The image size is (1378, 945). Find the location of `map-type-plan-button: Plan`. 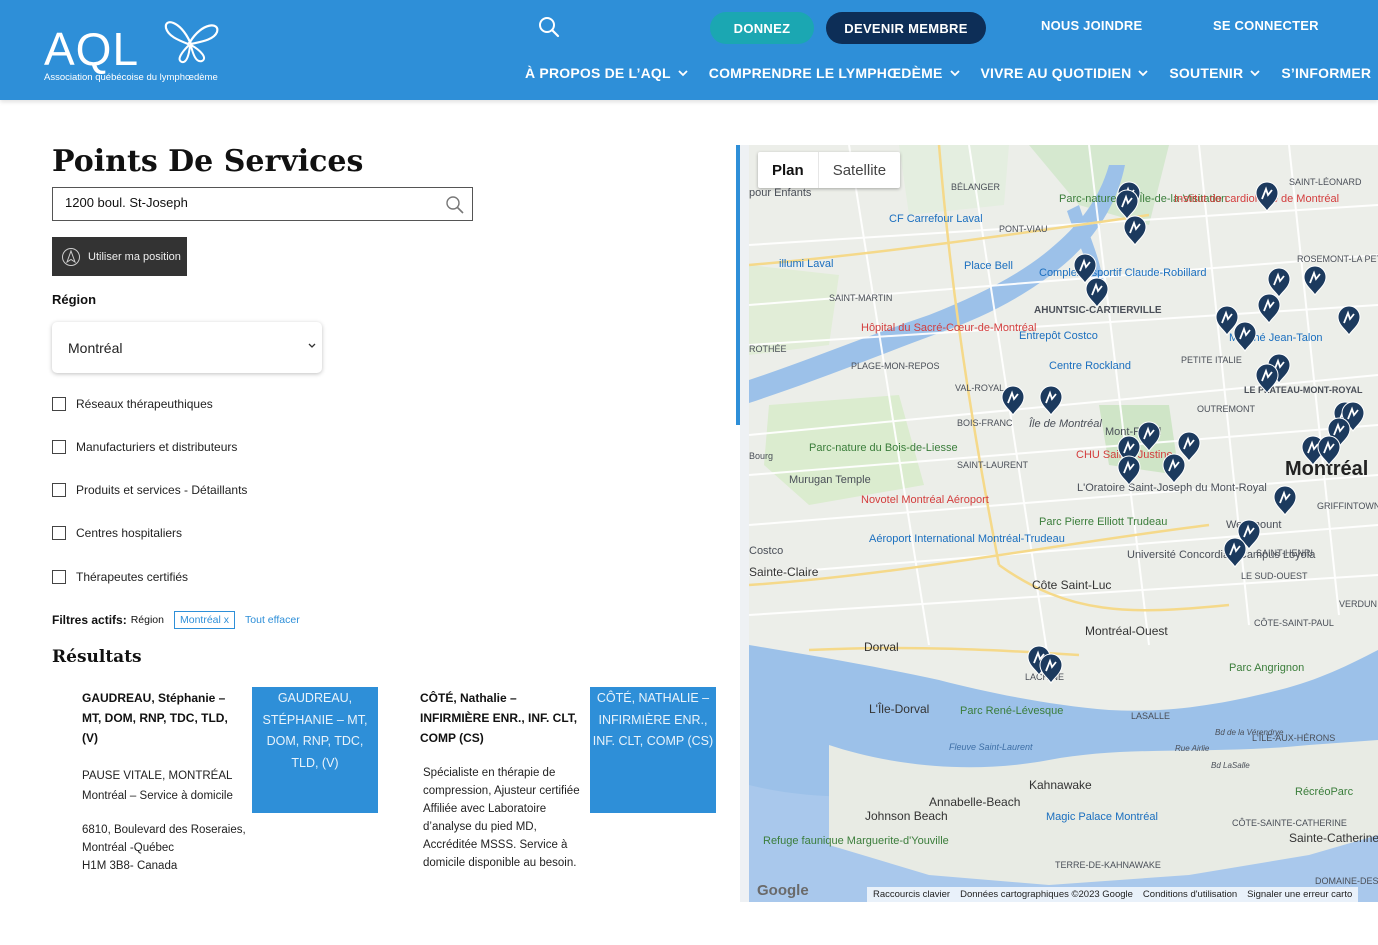

map-type-plan-button: Plan is located at coordinates (788, 170).